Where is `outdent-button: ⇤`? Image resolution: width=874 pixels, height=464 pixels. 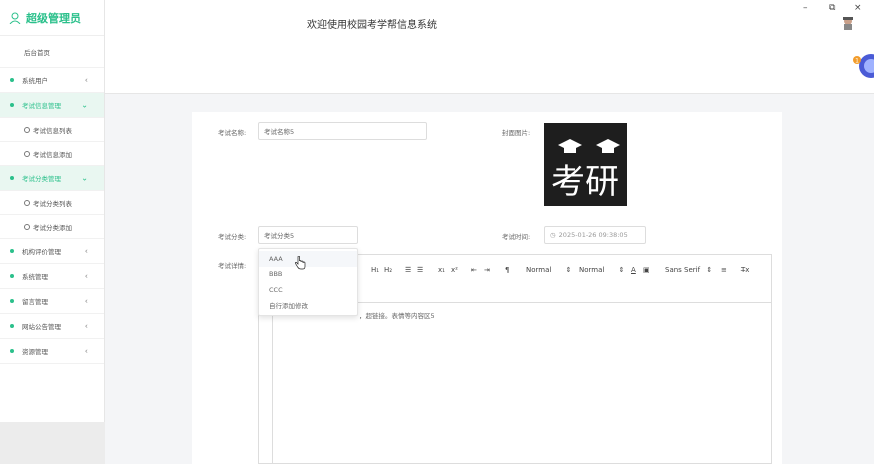 outdent-button: ⇤ is located at coordinates (474, 270).